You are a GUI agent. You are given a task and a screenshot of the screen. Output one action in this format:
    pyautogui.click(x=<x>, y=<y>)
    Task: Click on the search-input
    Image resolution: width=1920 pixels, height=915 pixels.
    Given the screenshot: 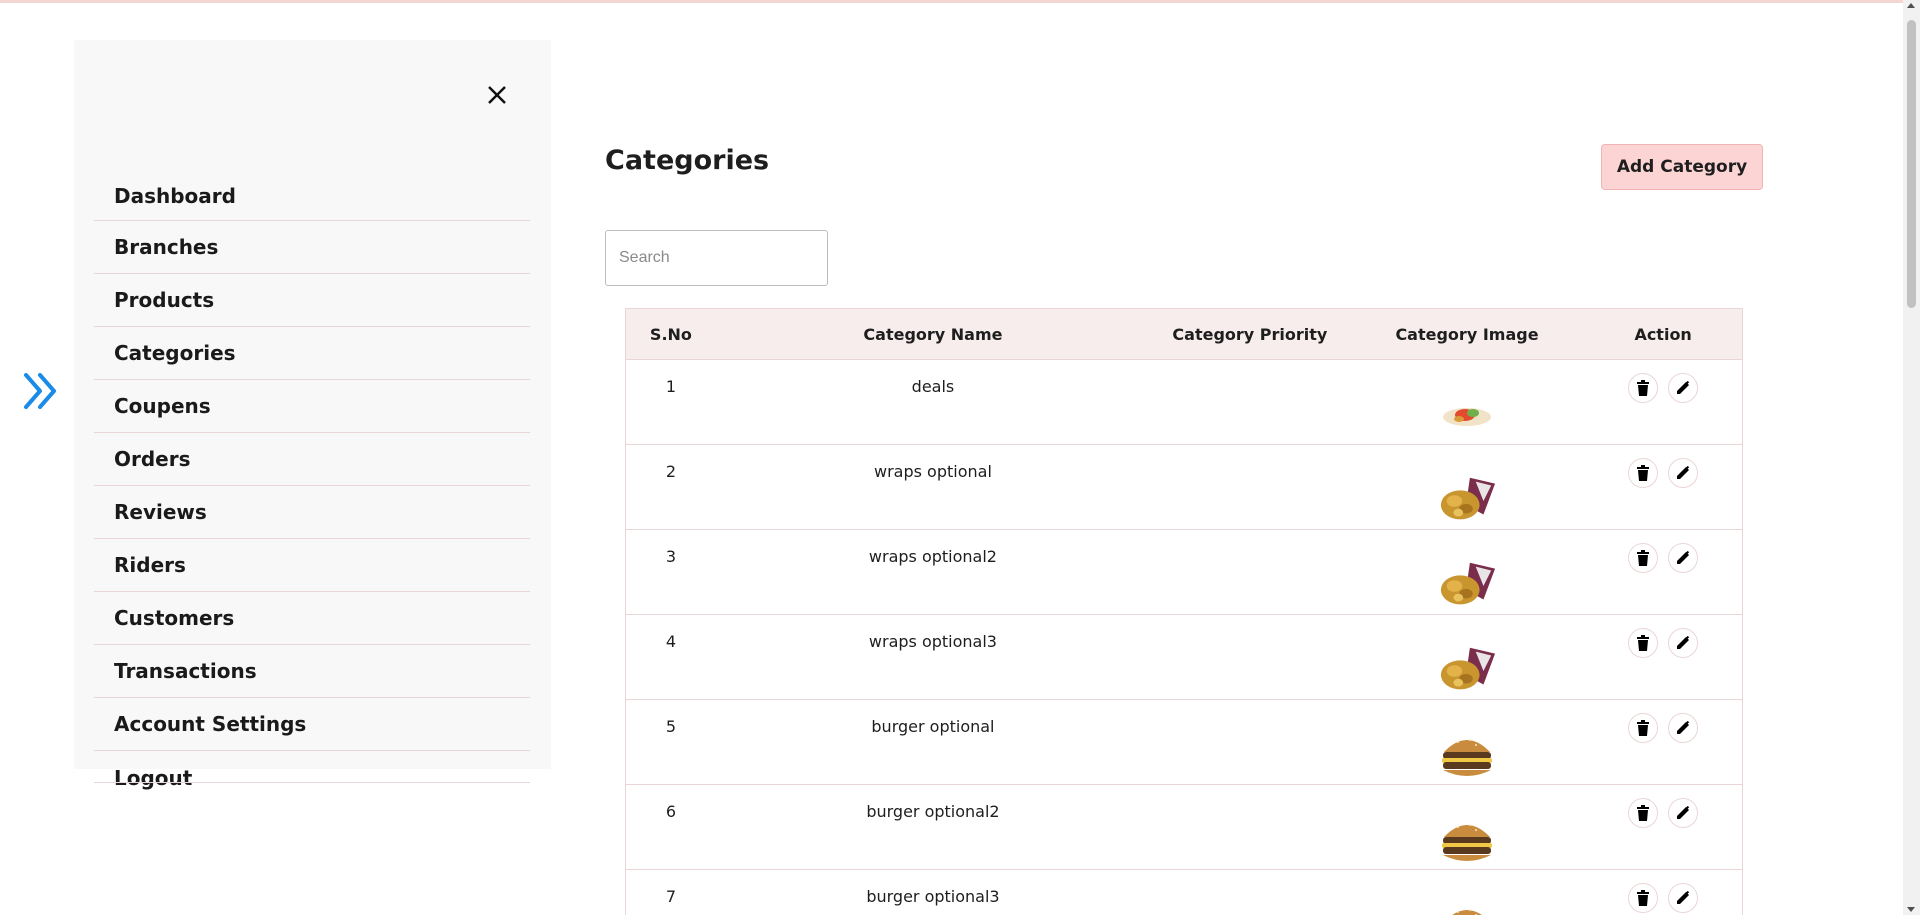 What is the action you would take?
    pyautogui.click(x=716, y=258)
    